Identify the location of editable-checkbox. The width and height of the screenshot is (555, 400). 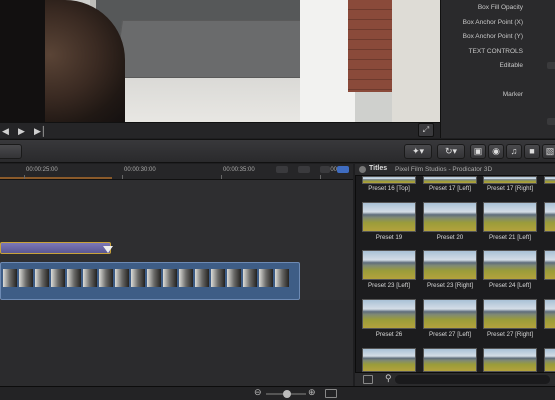
(551, 65).